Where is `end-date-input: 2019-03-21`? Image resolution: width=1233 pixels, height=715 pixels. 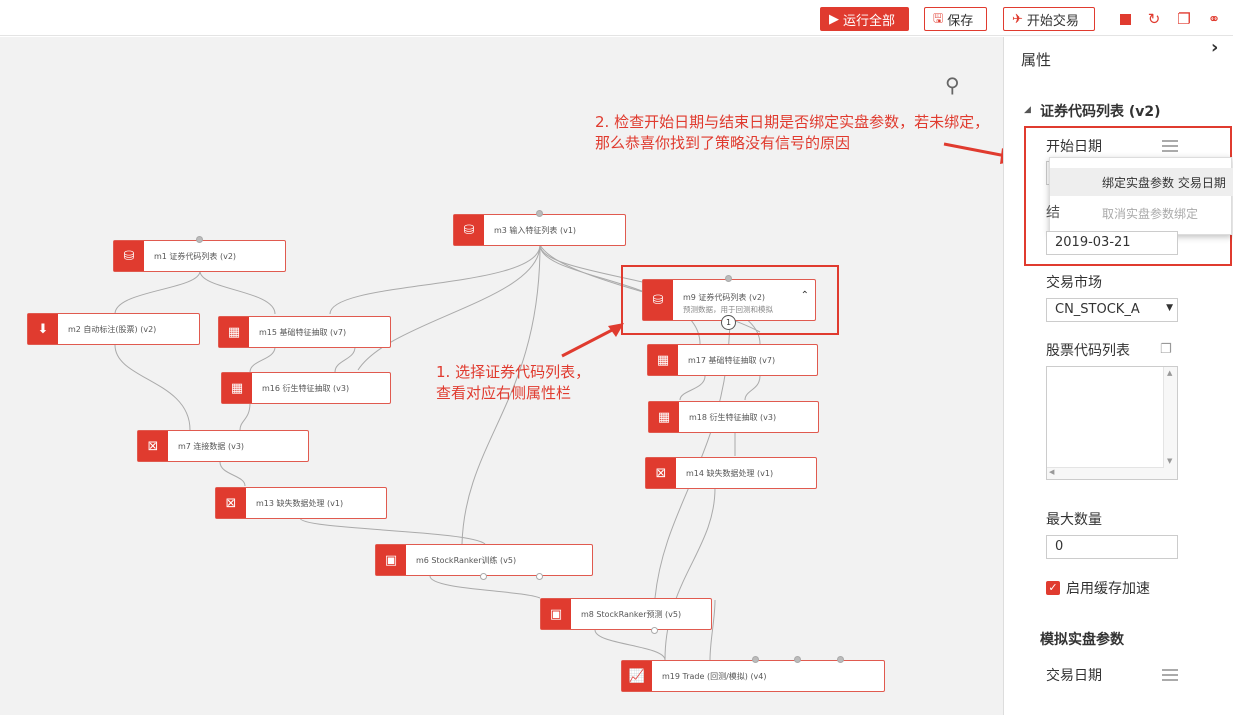 end-date-input: 2019-03-21 is located at coordinates (1112, 243).